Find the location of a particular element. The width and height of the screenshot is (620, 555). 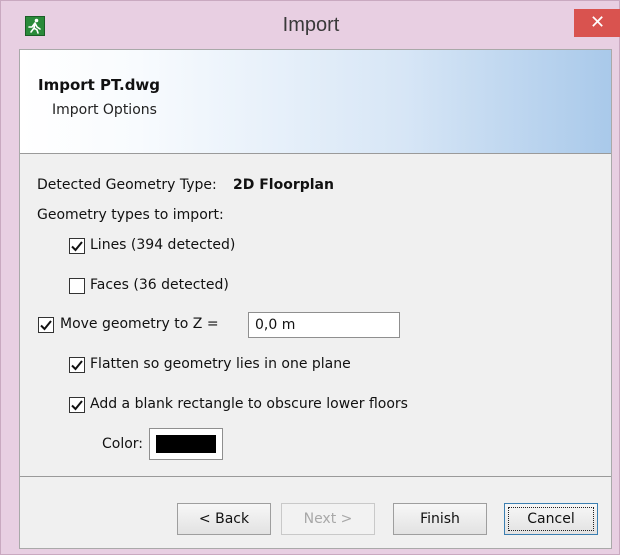

color-swatch is located at coordinates (186, 444).